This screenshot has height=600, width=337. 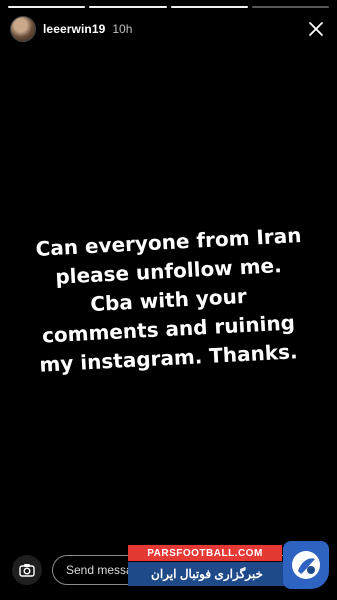 I want to click on camera-button, so click(x=27, y=570).